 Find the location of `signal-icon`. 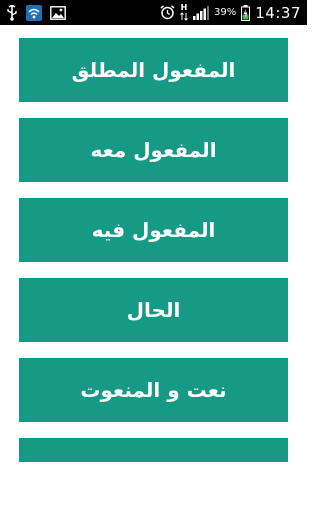

signal-icon is located at coordinates (201, 12).